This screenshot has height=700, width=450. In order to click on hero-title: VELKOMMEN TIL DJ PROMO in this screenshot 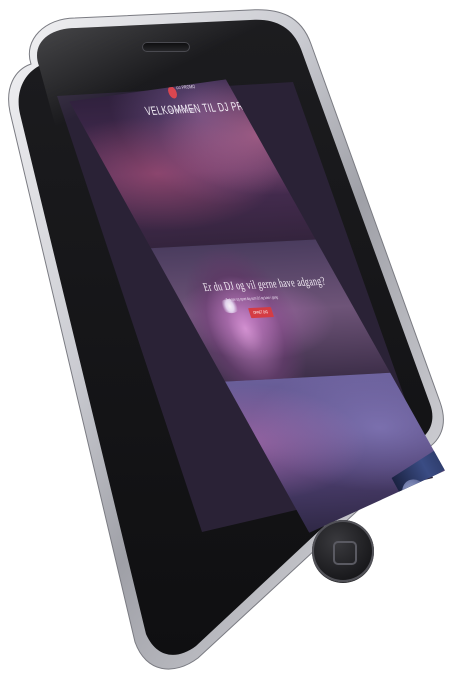, I will do `click(204, 108)`.